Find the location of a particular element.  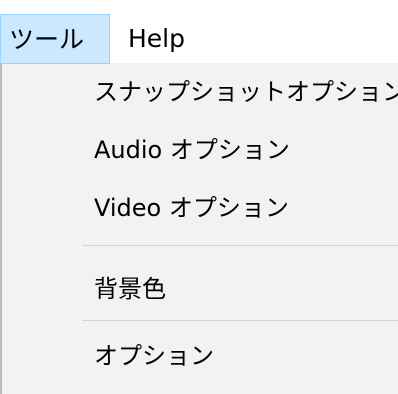

menu-item-video-options: Video オプション is located at coordinates (191, 208).